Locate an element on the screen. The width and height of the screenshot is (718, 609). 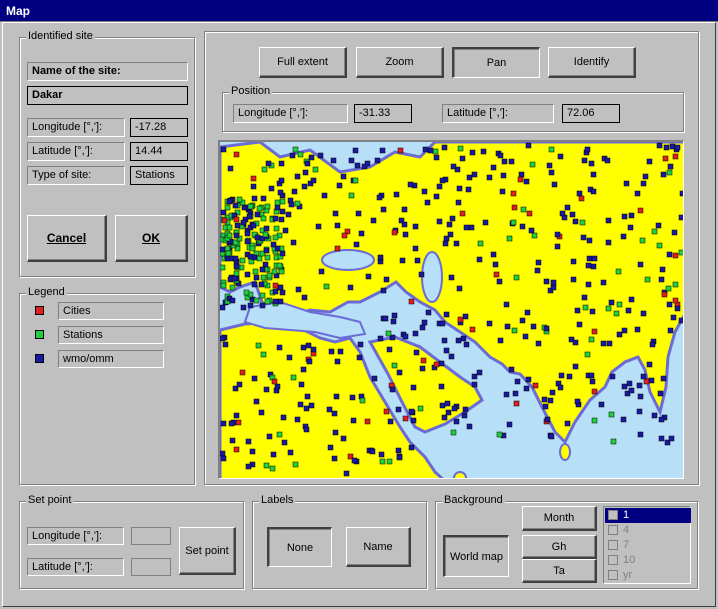
window-title-bar: Map is located at coordinates (359, 11).